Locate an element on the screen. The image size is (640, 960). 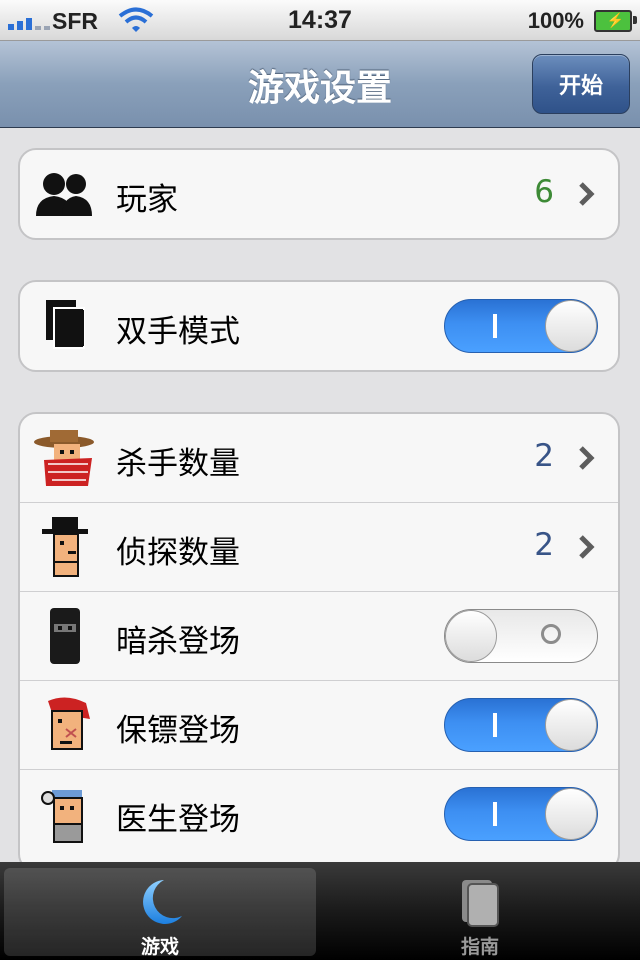
two-hand-switch is located at coordinates (521, 326).